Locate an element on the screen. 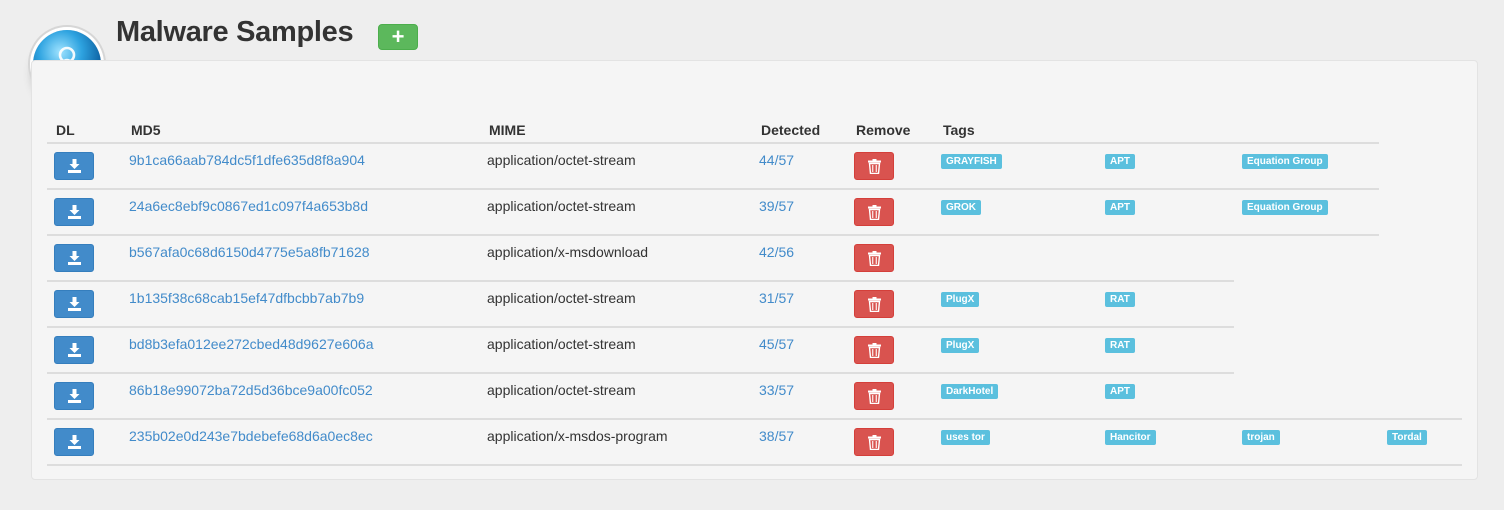 The height and width of the screenshot is (510, 1504). md5-link: b567afa0c68d6150d4775e5a8fb71628 is located at coordinates (249, 252).